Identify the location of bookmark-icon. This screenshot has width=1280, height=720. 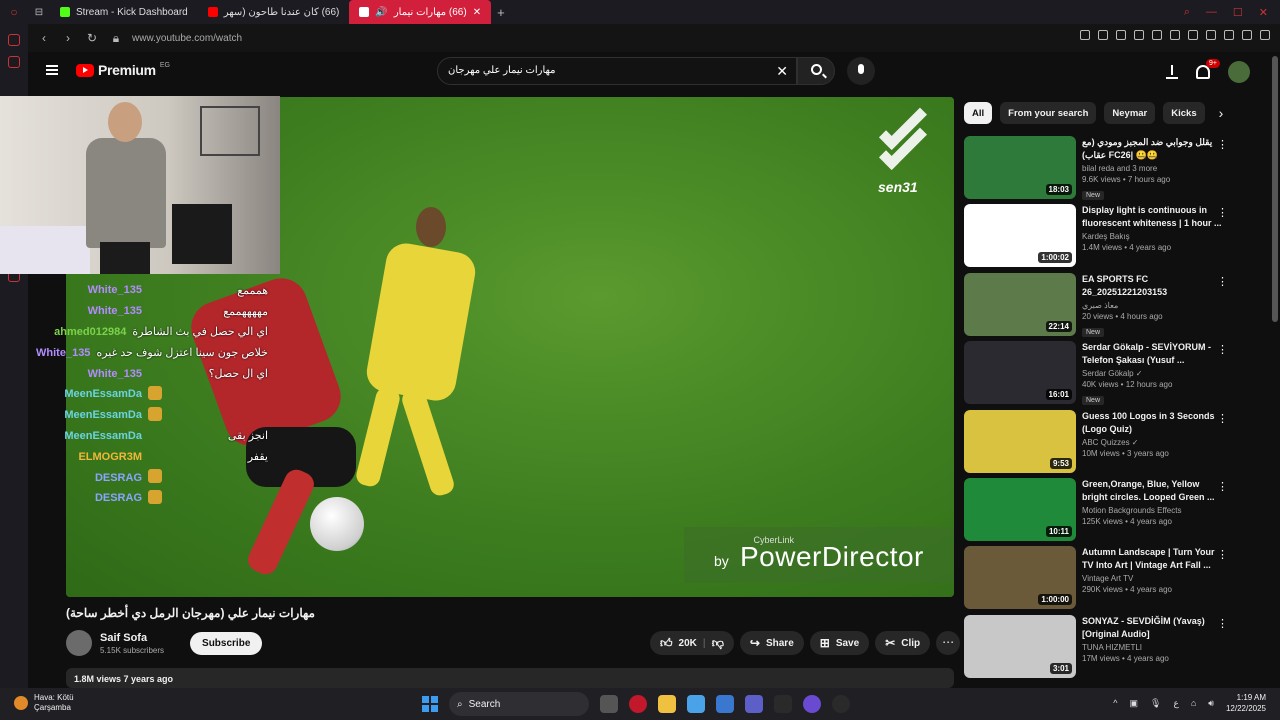
(1085, 35).